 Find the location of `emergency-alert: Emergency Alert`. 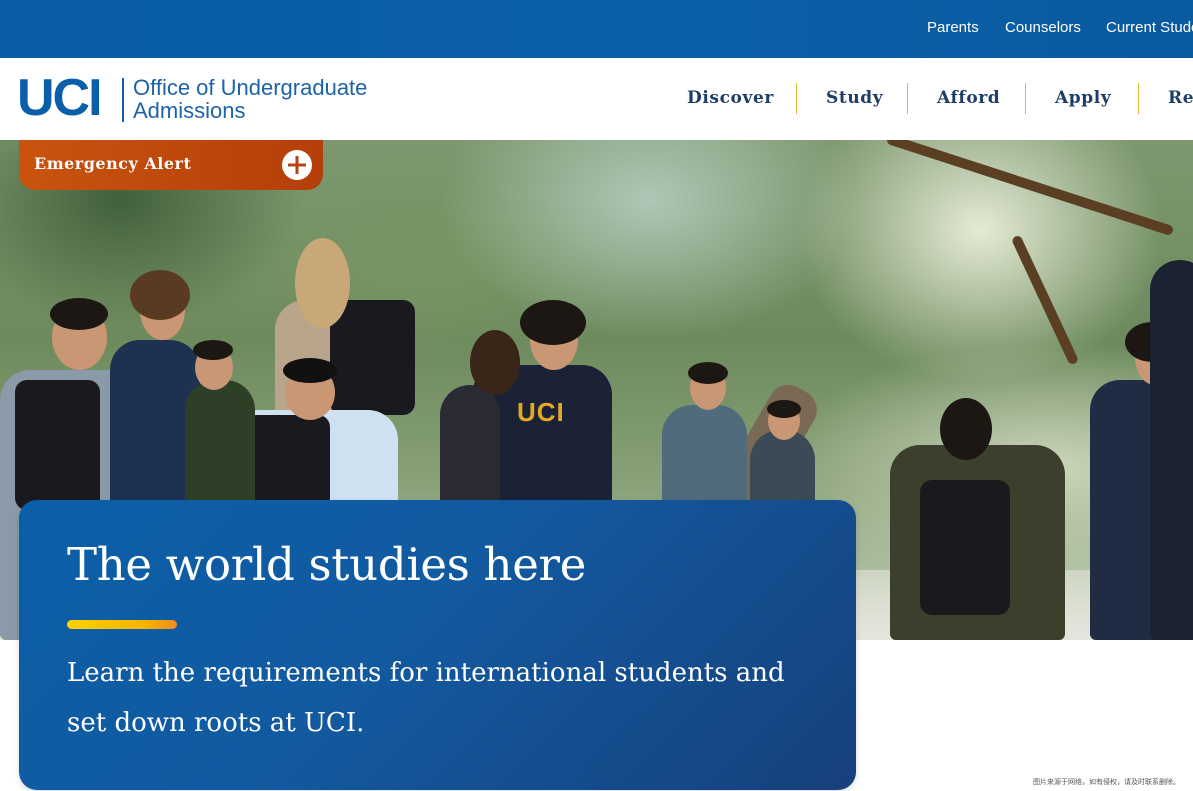

emergency-alert: Emergency Alert is located at coordinates (171, 165).